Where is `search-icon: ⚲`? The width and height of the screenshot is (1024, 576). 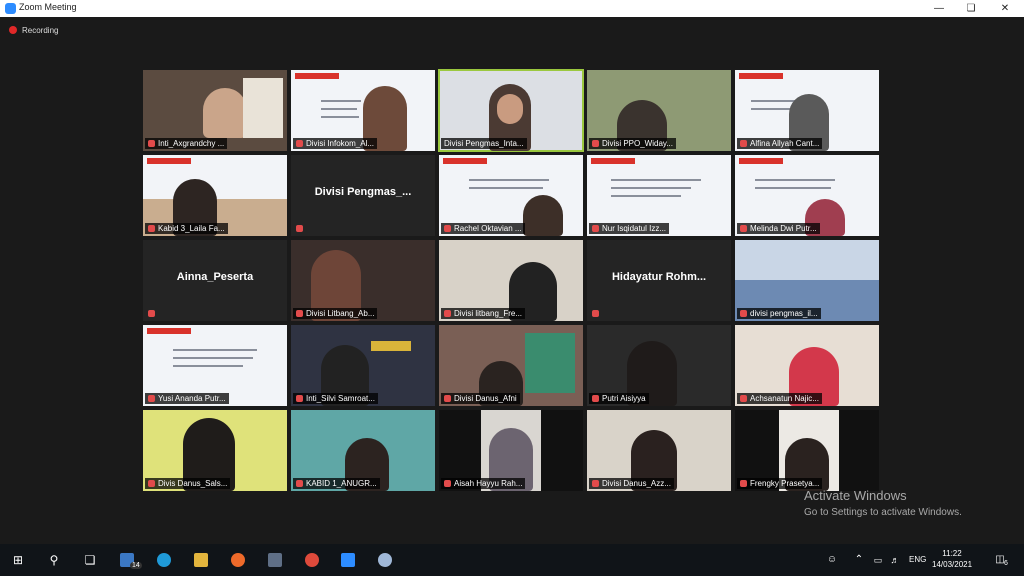 search-icon: ⚲ is located at coordinates (54, 560).